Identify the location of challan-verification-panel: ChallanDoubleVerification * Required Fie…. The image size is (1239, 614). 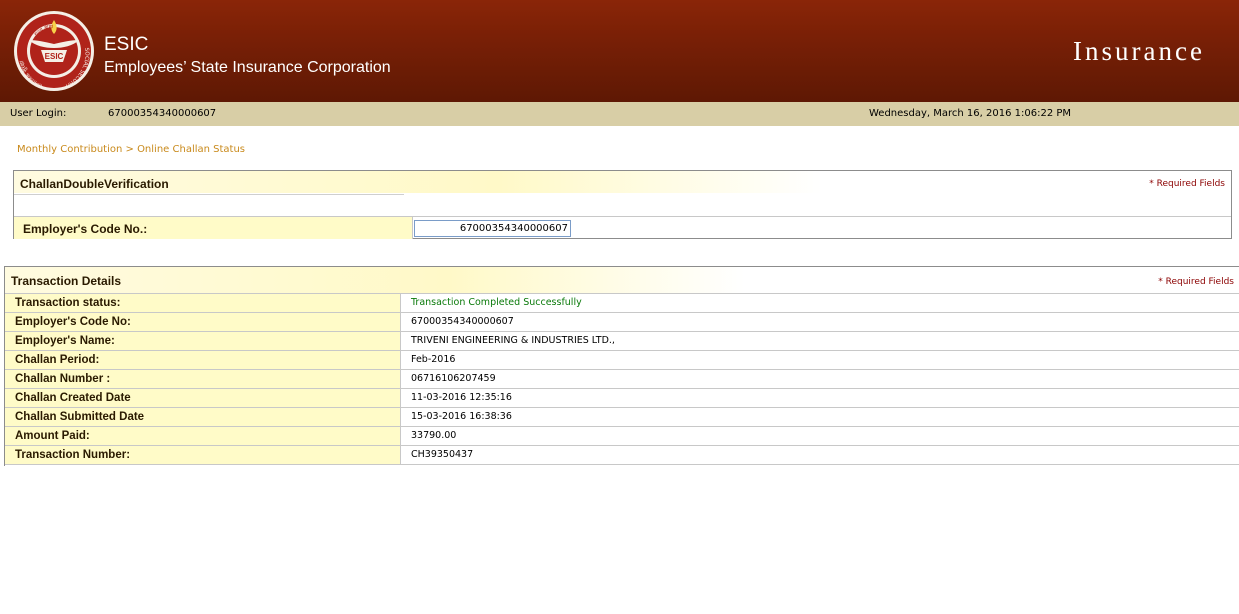
(622, 204).